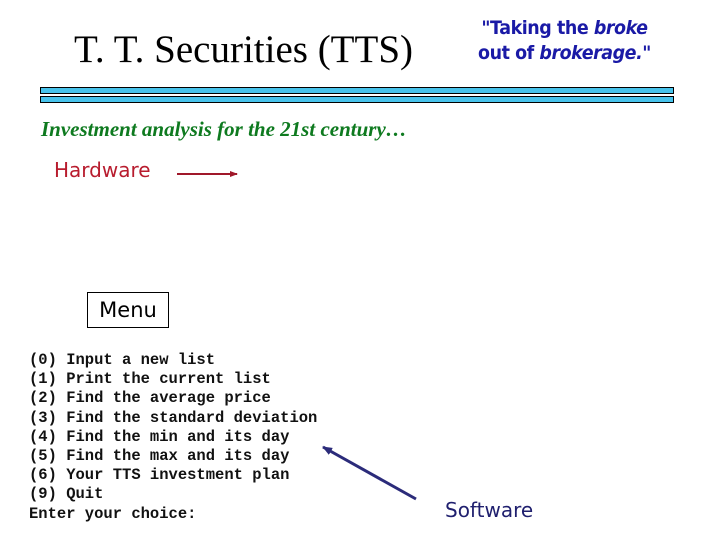 The image size is (720, 540). What do you see at coordinates (102, 170) in the screenshot?
I see `hardware-label: Hardware` at bounding box center [102, 170].